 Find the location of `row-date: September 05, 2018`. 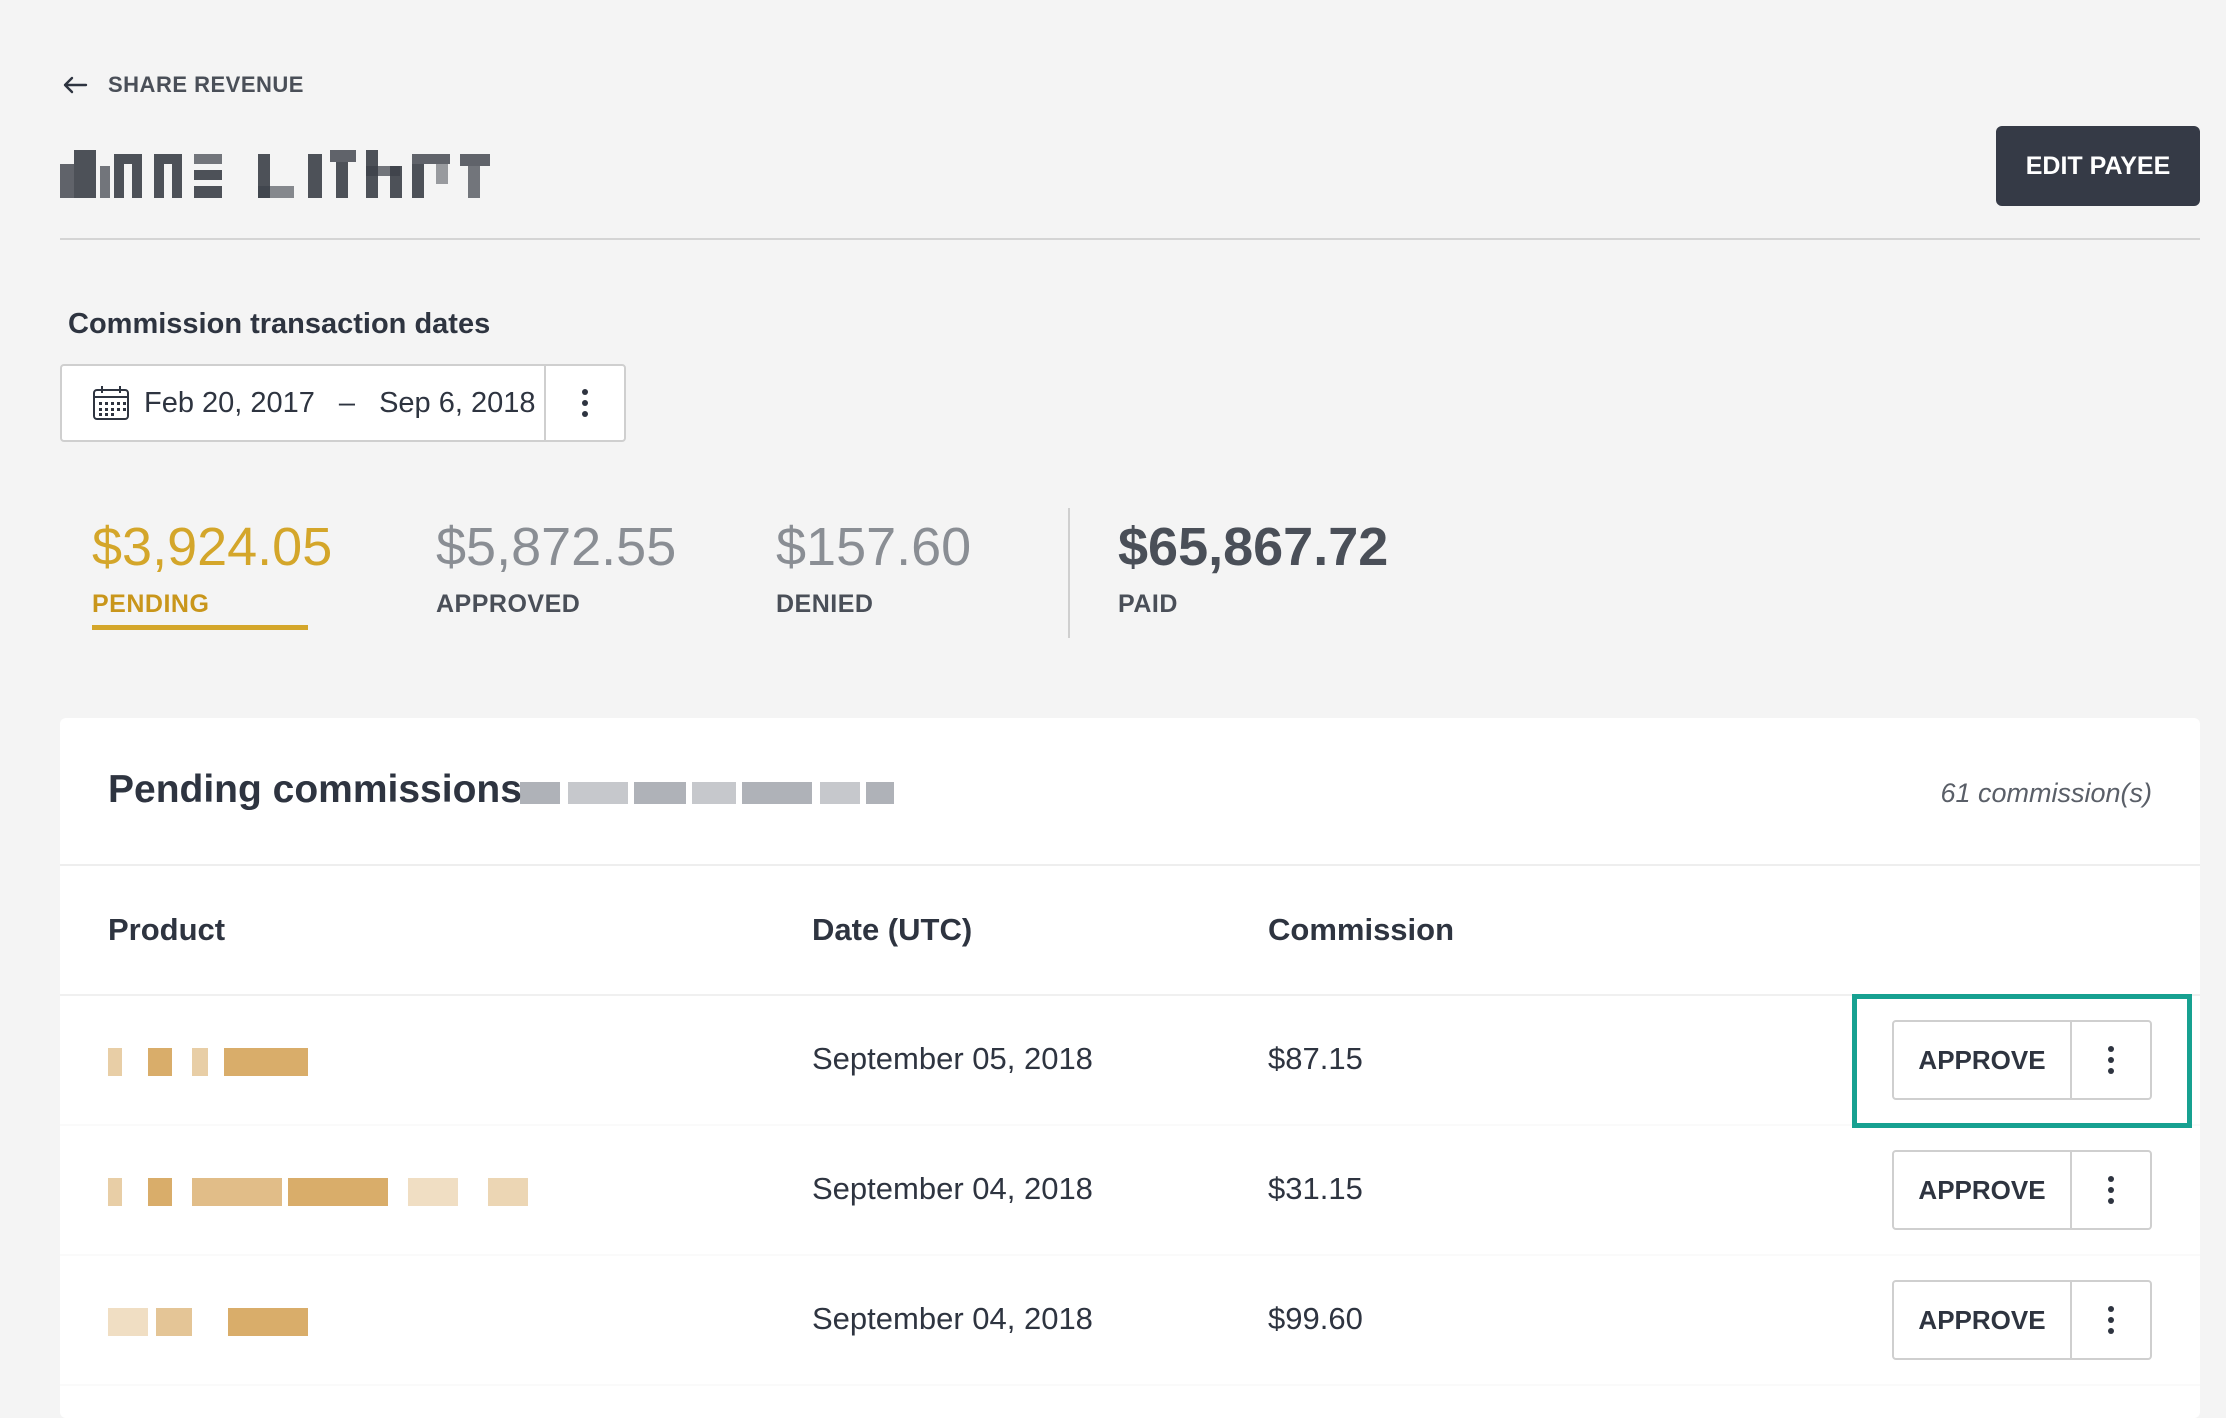

row-date: September 05, 2018 is located at coordinates (952, 1058).